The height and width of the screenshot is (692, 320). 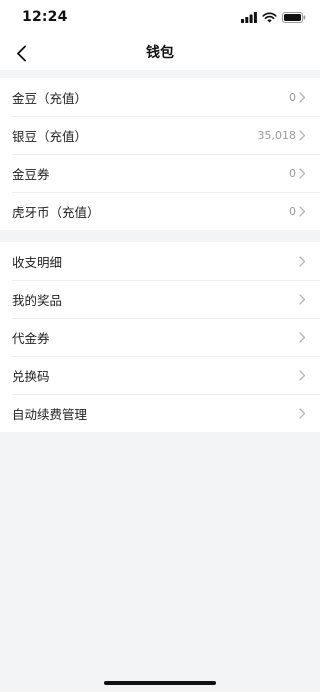 What do you see at coordinates (160, 261) in the screenshot?
I see `menu-item-transactions: 收支明细` at bounding box center [160, 261].